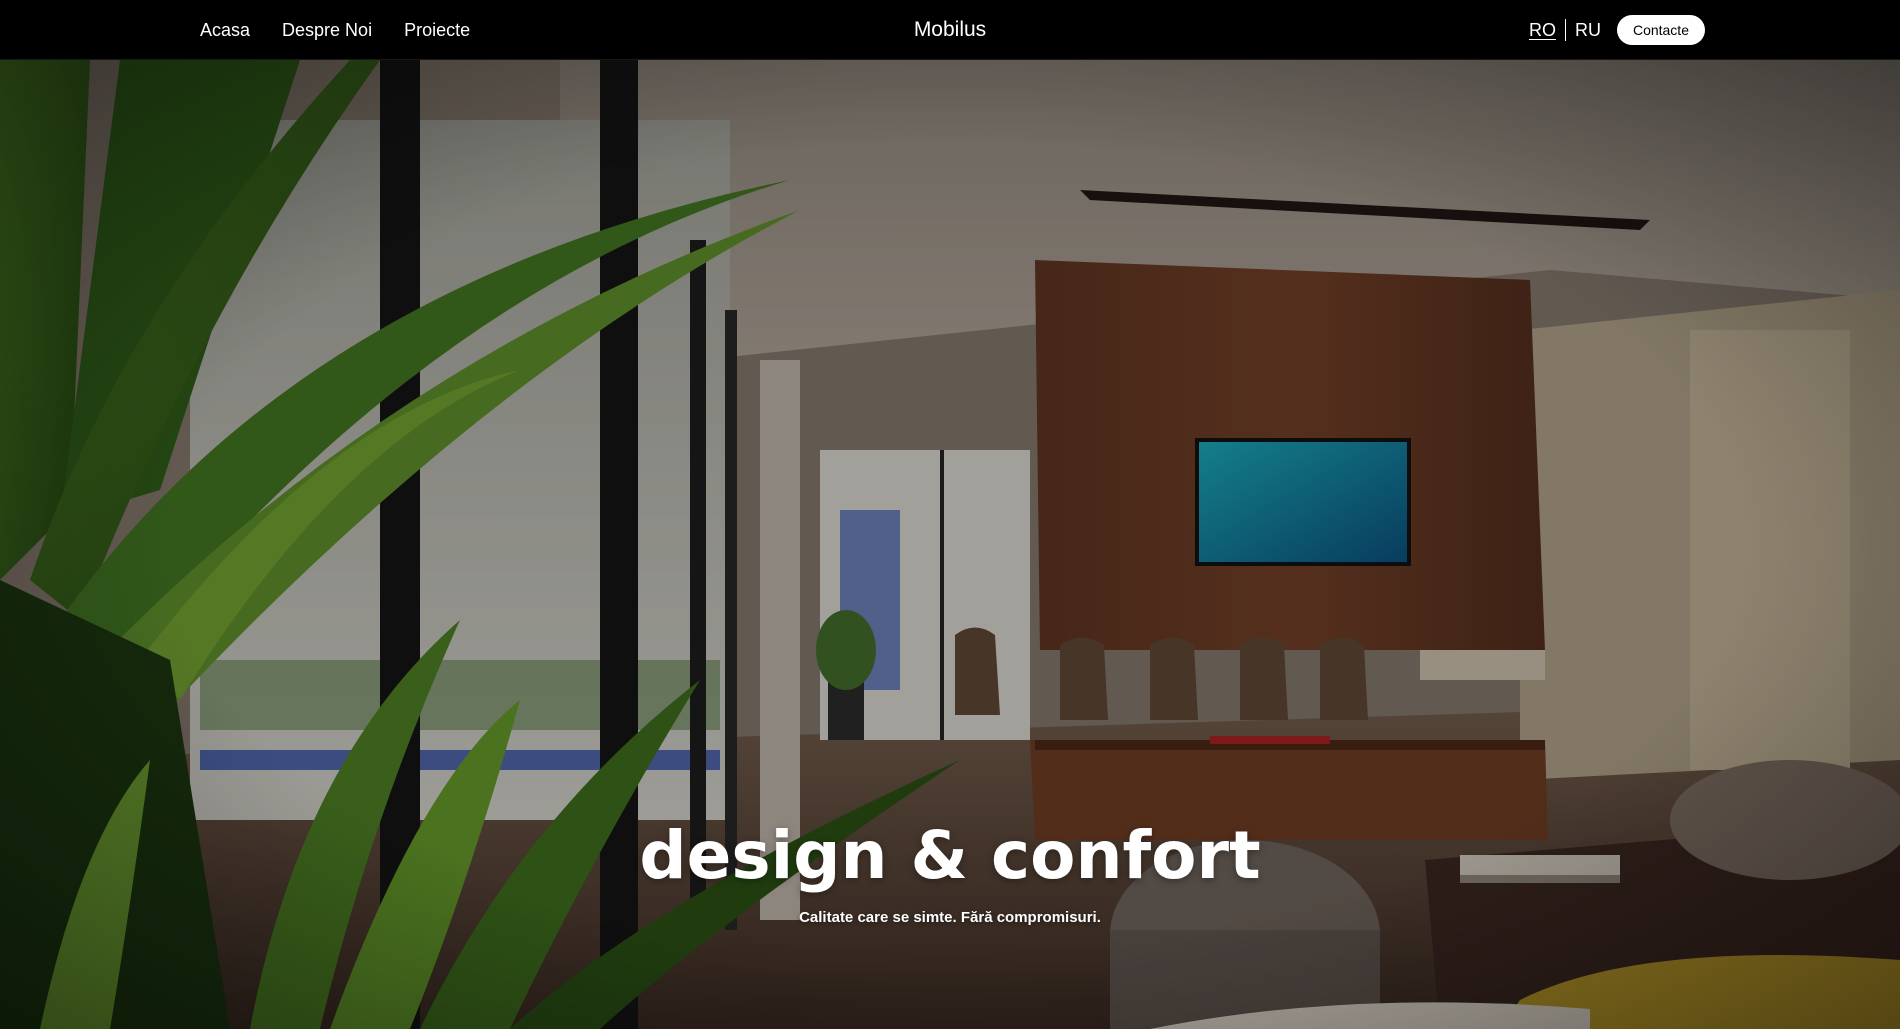 Image resolution: width=1900 pixels, height=1029 pixels. Describe the element at coordinates (1565, 30) in the screenshot. I see `language-divider` at that location.